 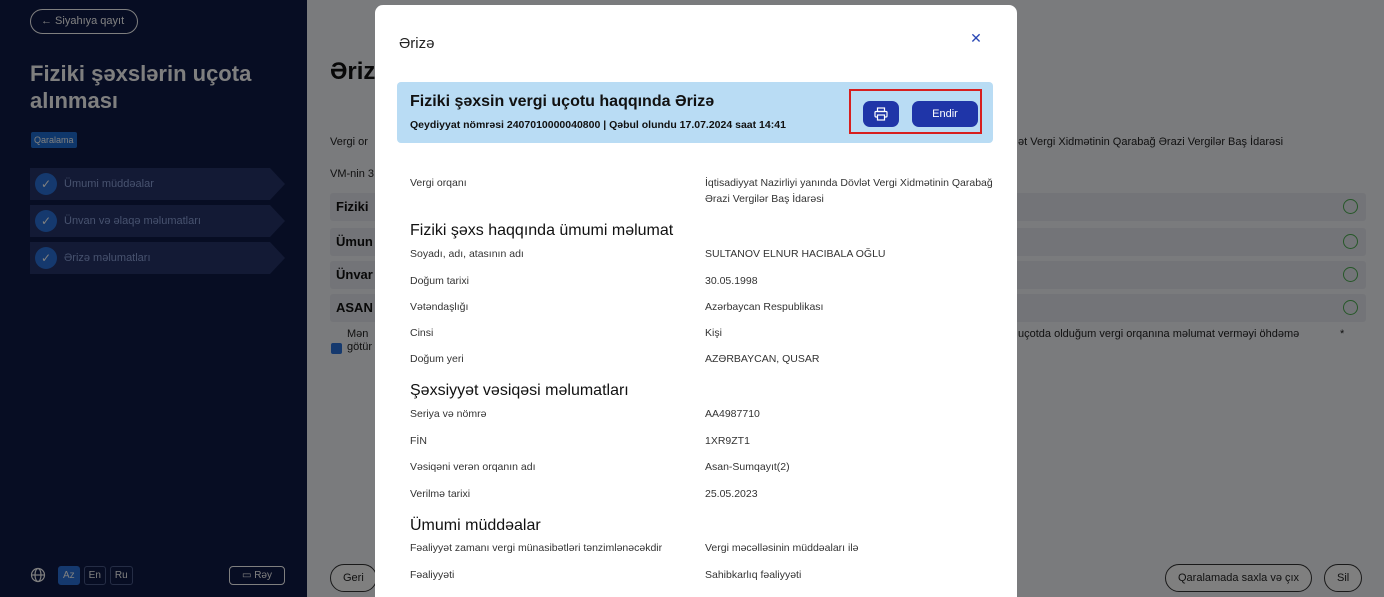 What do you see at coordinates (727, 441) in the screenshot?
I see `fin-value: 1XR9ZT1` at bounding box center [727, 441].